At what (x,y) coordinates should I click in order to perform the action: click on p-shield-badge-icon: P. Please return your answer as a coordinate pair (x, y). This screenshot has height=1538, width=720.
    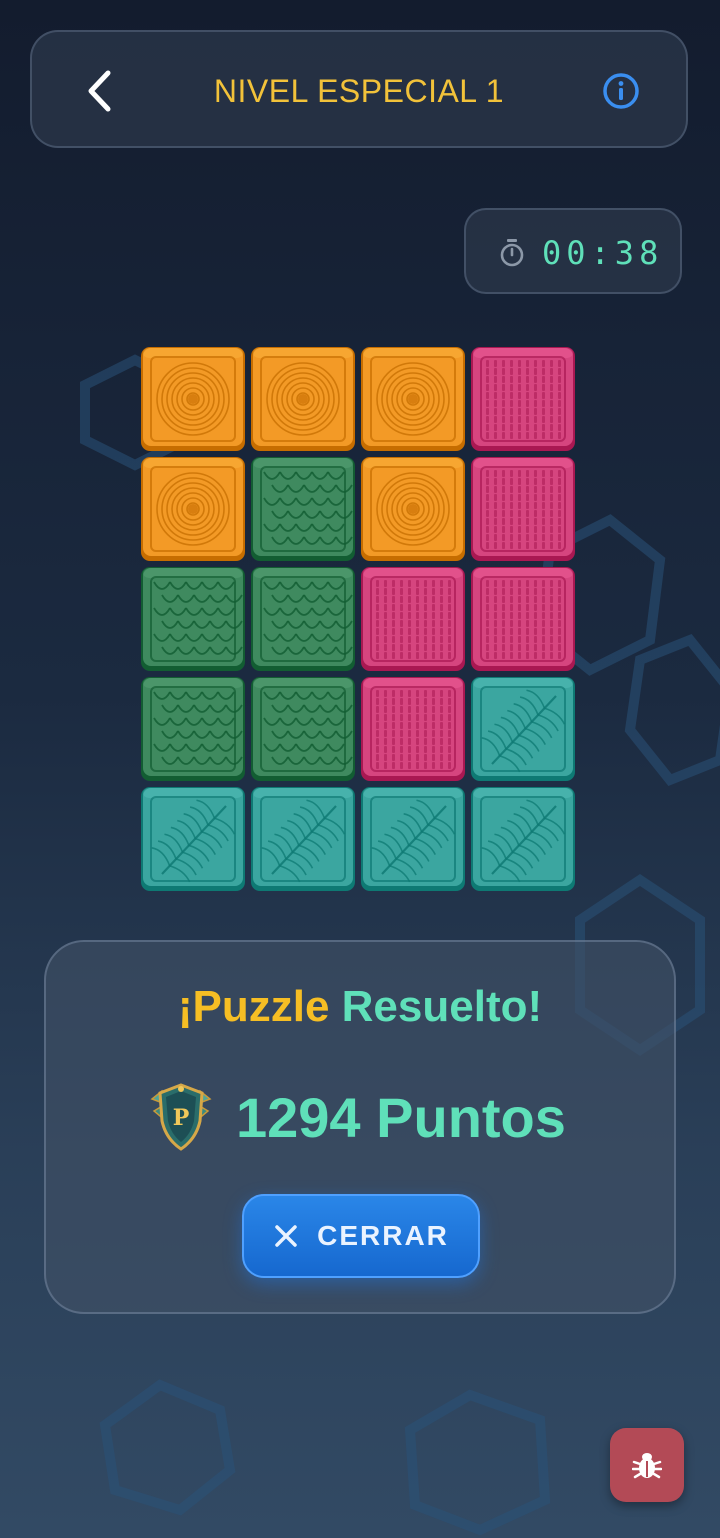
    Looking at the image, I should click on (181, 1117).